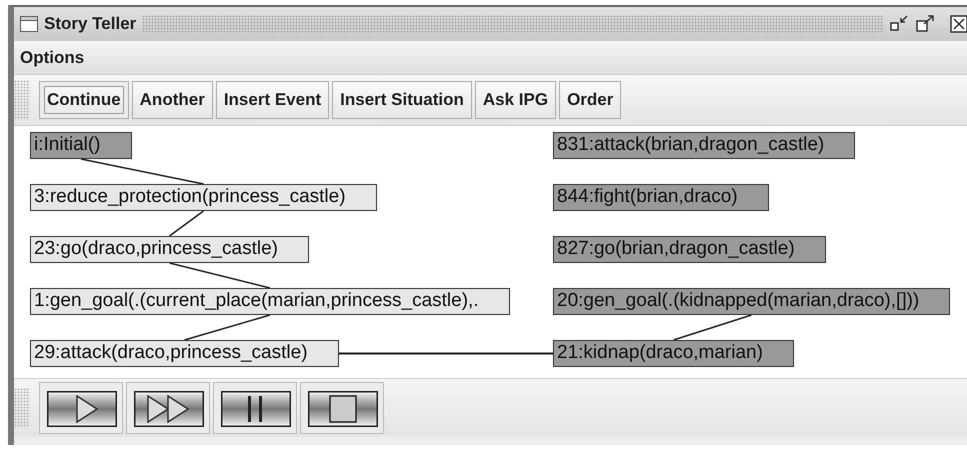 This screenshot has width=967, height=449. I want to click on window-icon, so click(29, 24).